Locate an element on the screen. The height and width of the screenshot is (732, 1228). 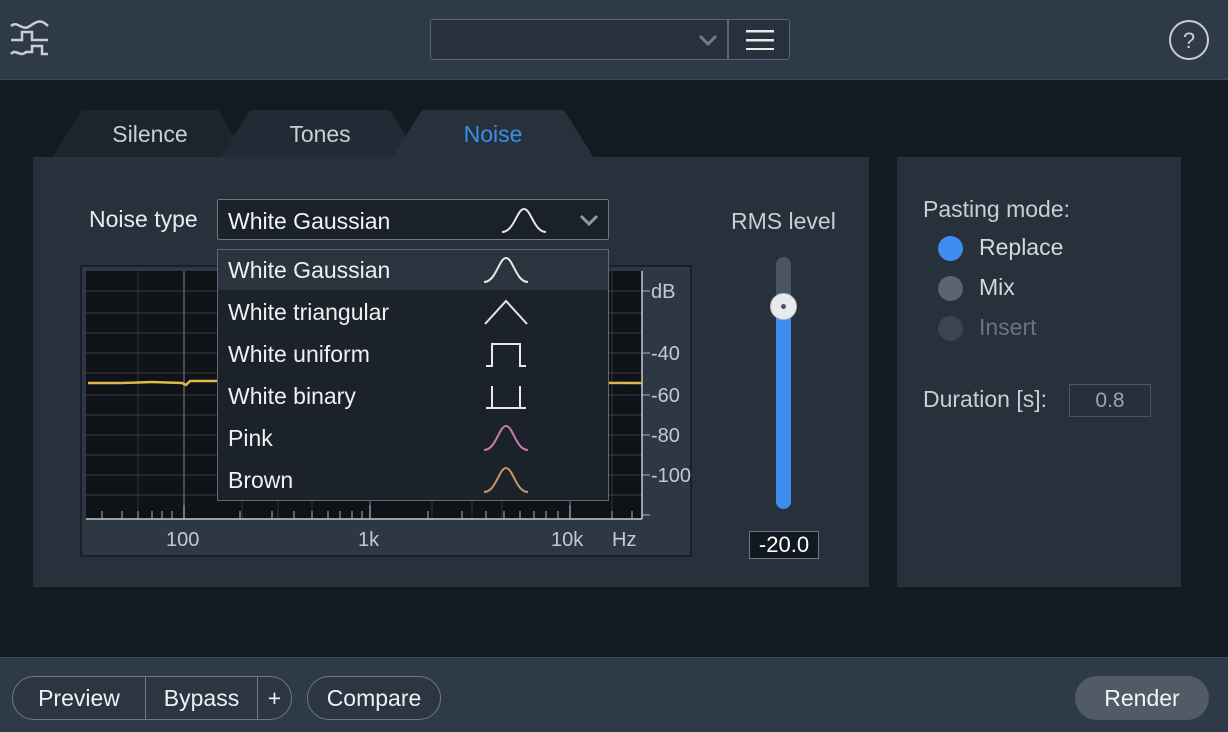
triangle-wave-icon is located at coordinates (506, 312).